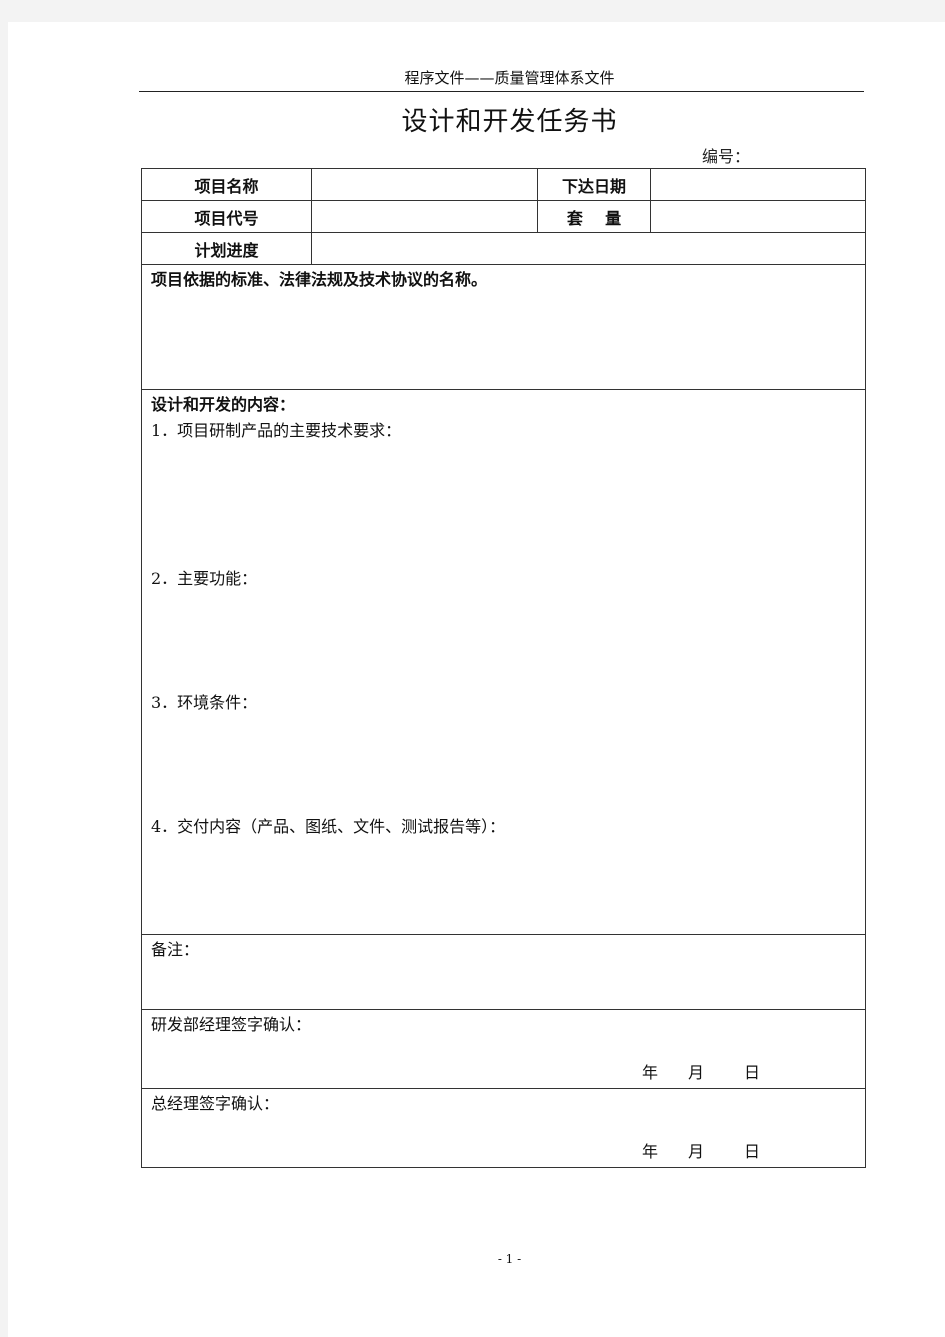 This screenshot has width=945, height=1337. Describe the element at coordinates (503, 1073) in the screenshot. I see `rd-manager-date: 年 月 日` at that location.